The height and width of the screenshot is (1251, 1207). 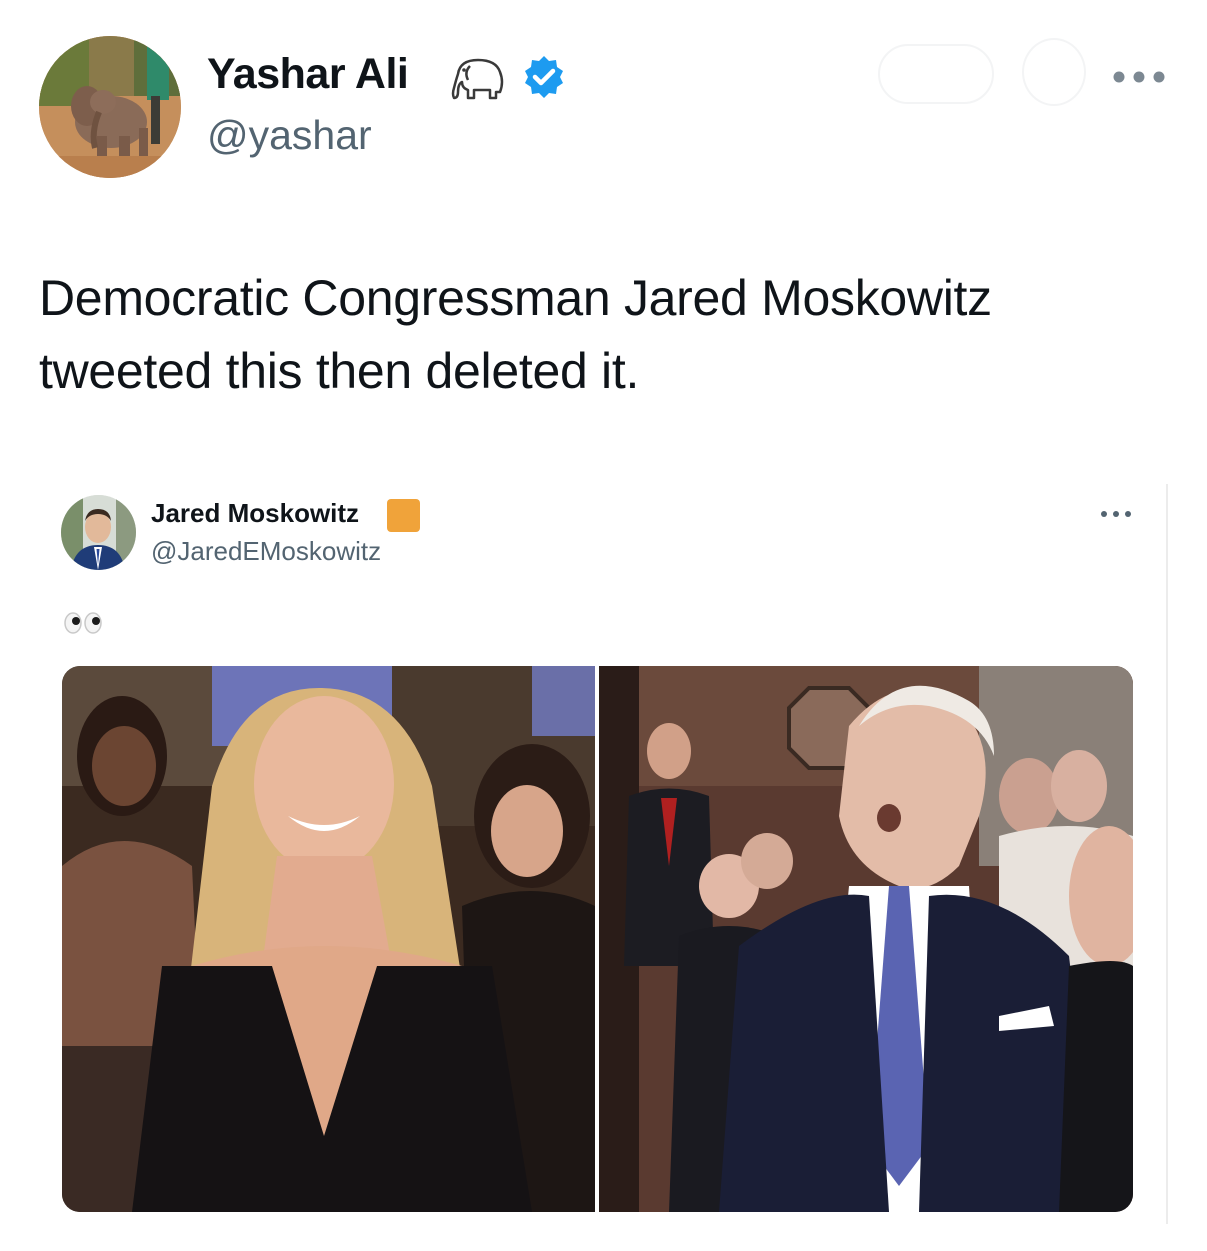 What do you see at coordinates (110, 107) in the screenshot?
I see `author-avatar` at bounding box center [110, 107].